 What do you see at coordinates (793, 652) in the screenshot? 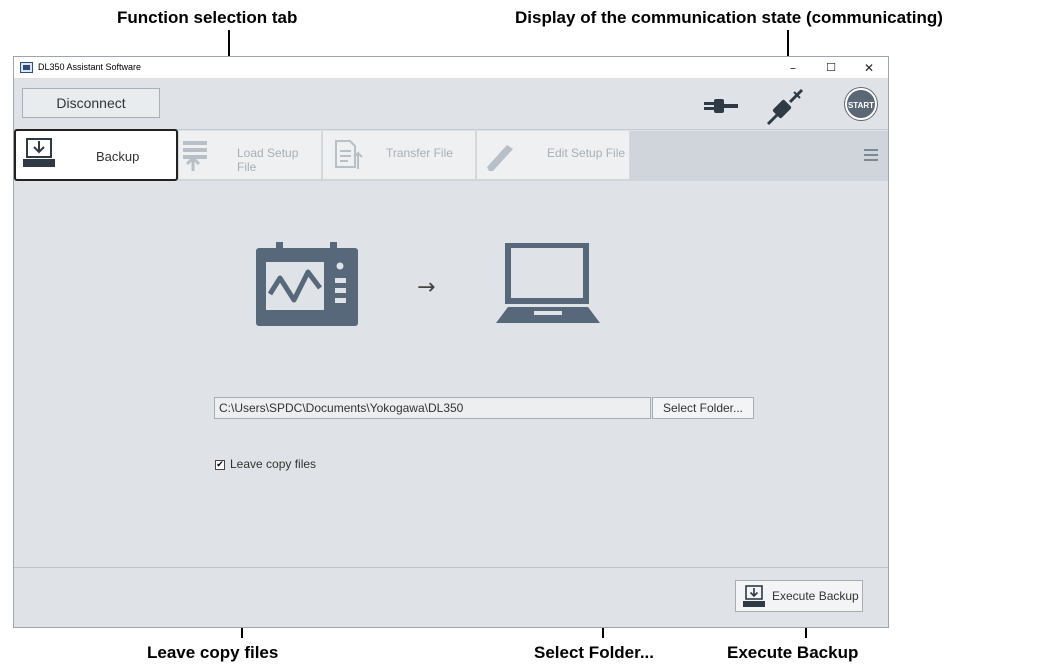
I see `callout-execute: Execute Backup` at bounding box center [793, 652].